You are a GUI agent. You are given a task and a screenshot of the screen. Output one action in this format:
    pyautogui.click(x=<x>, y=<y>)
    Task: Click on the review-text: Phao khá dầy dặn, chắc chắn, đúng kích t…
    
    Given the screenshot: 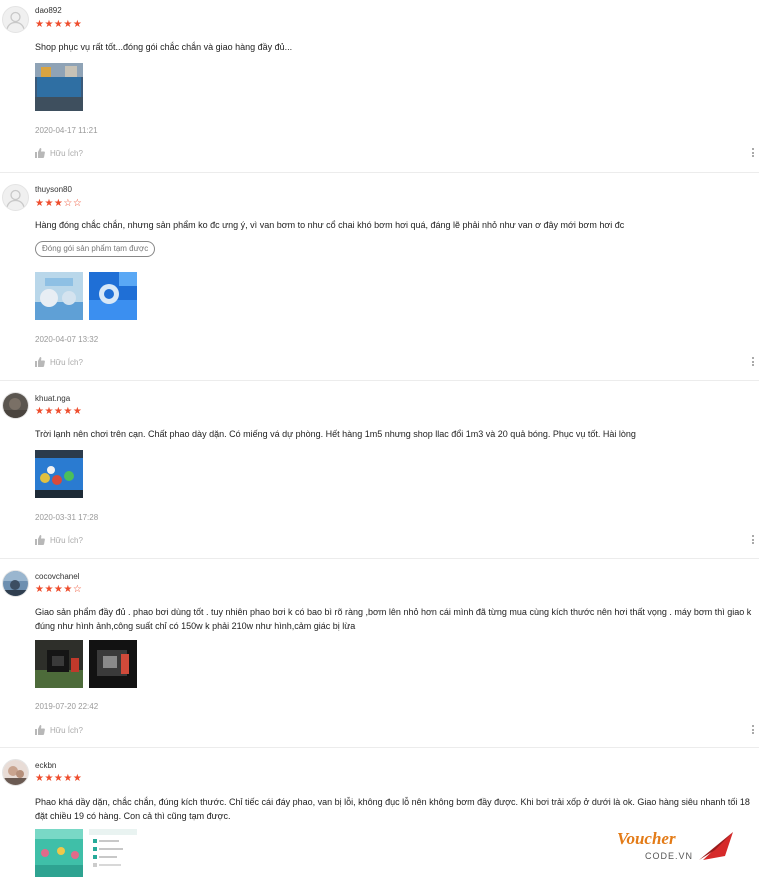 What is the action you would take?
    pyautogui.click(x=392, y=809)
    